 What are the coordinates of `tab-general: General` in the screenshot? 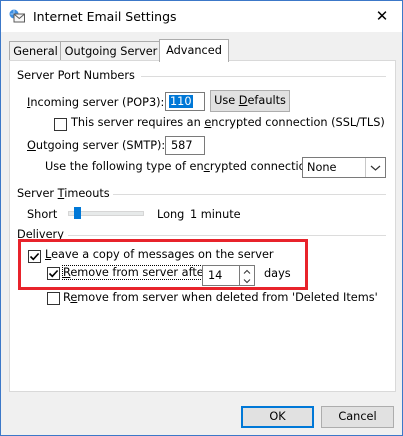 It's located at (35, 51).